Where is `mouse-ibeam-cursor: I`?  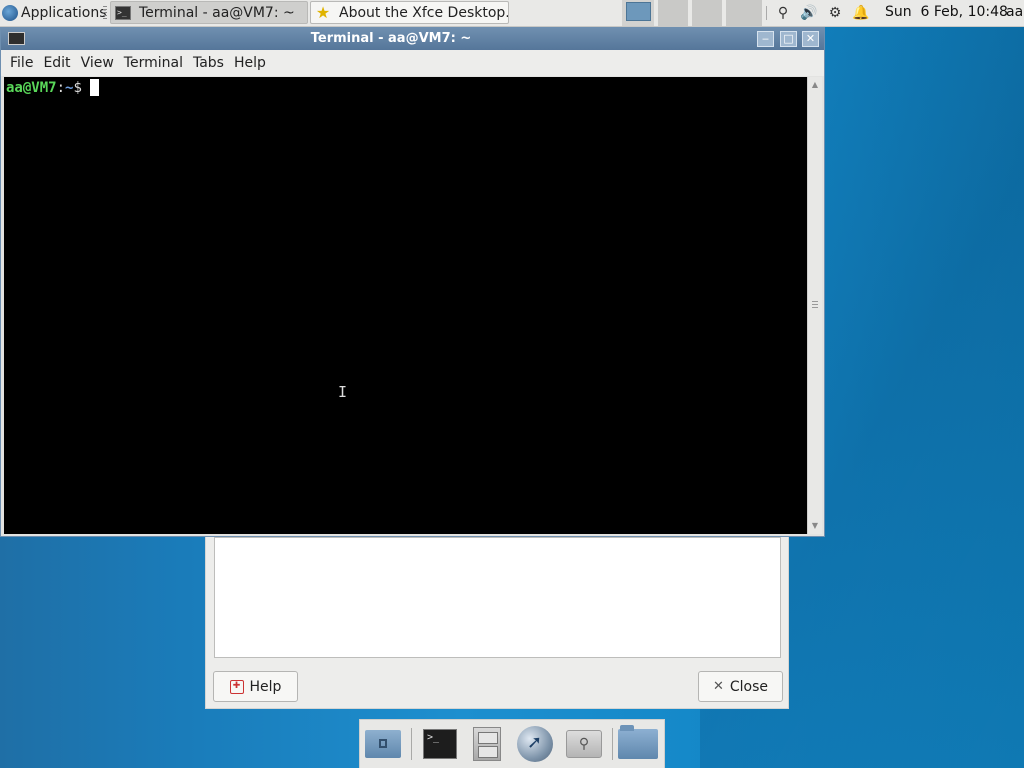
mouse-ibeam-cursor: I is located at coordinates (343, 392).